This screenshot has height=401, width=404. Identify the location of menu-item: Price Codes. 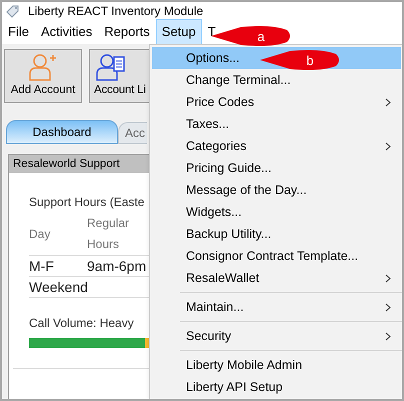
(276, 102).